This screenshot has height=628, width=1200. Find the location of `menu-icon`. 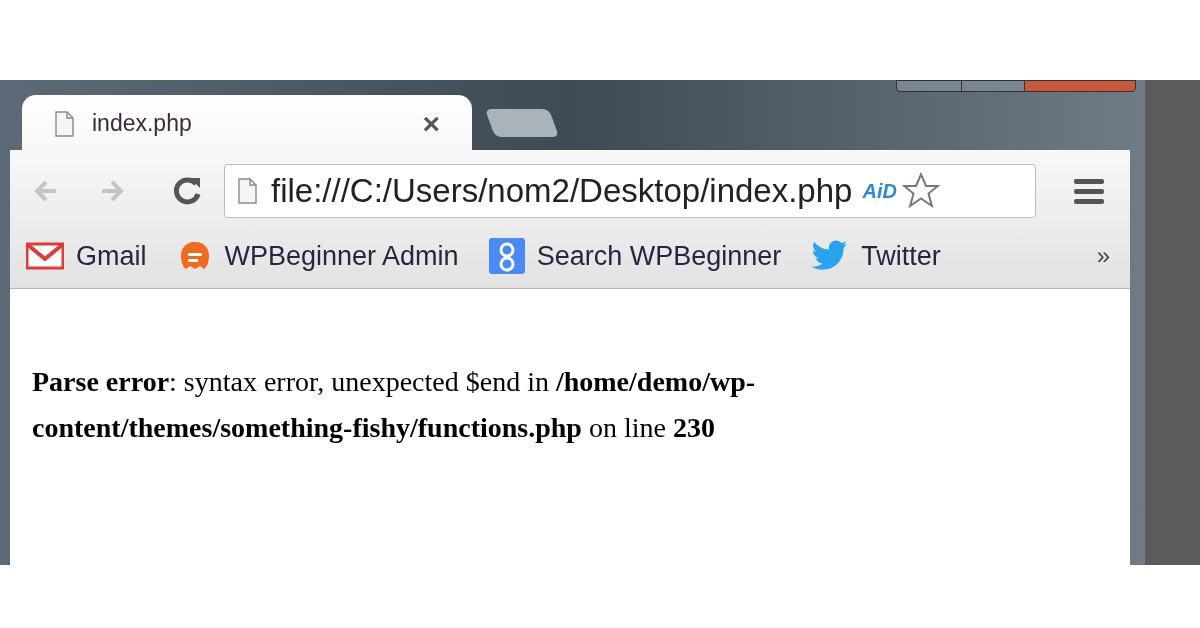

menu-icon is located at coordinates (1089, 191).